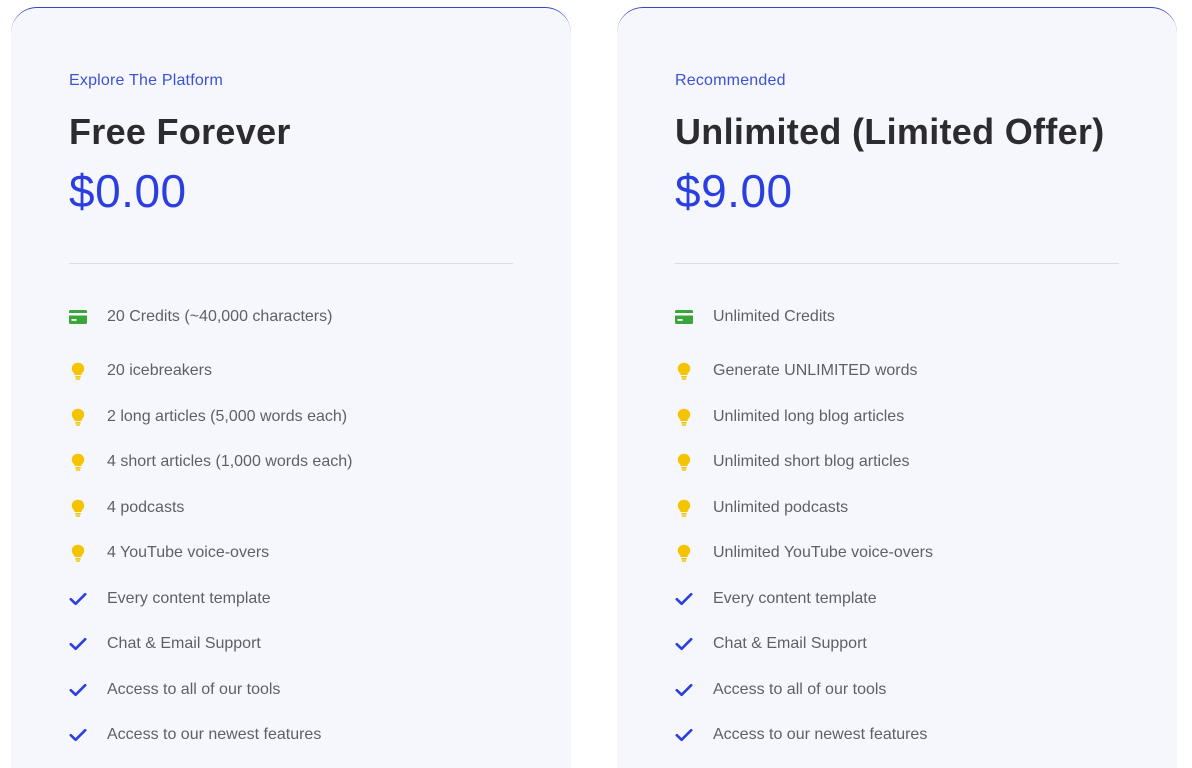  What do you see at coordinates (128, 191) in the screenshot?
I see `plan-price: $0.00` at bounding box center [128, 191].